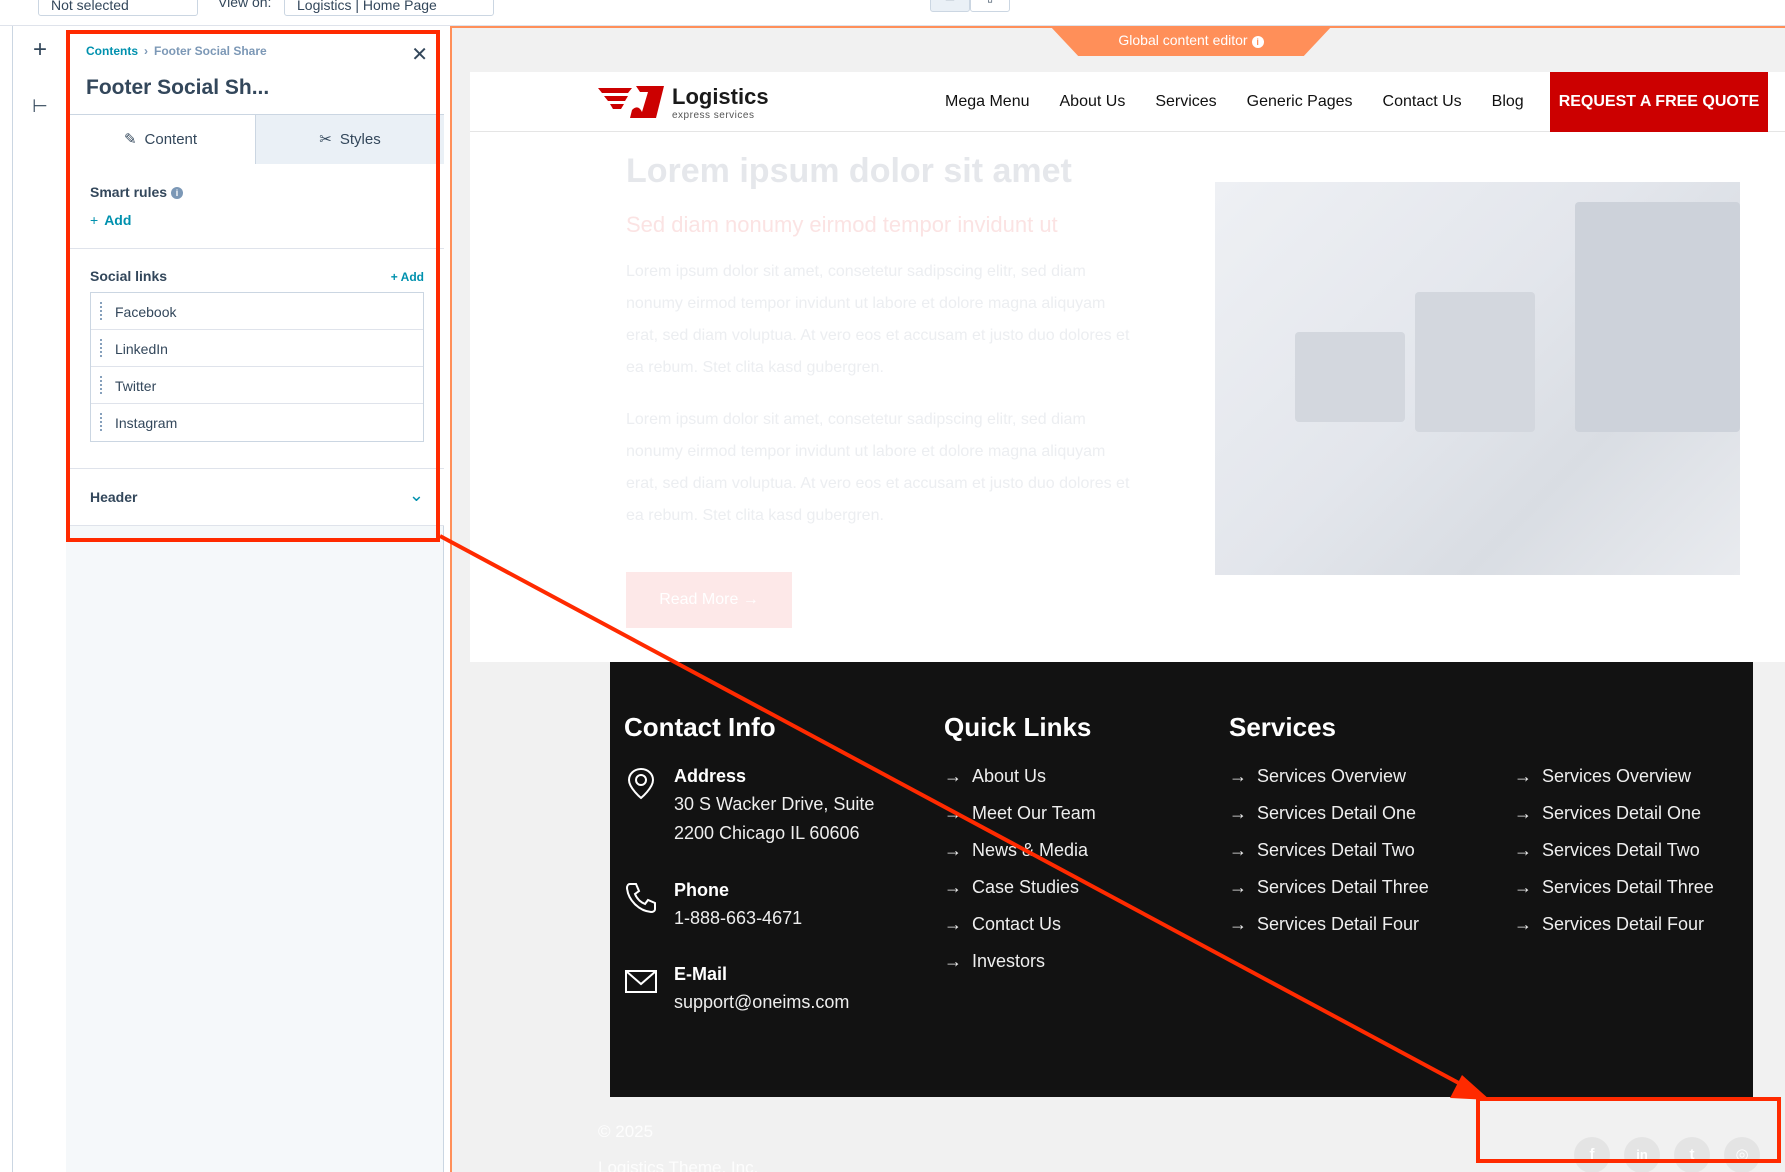 The width and height of the screenshot is (1785, 1172). I want to click on nav-item-contact-us: Contact Us, so click(1422, 102).